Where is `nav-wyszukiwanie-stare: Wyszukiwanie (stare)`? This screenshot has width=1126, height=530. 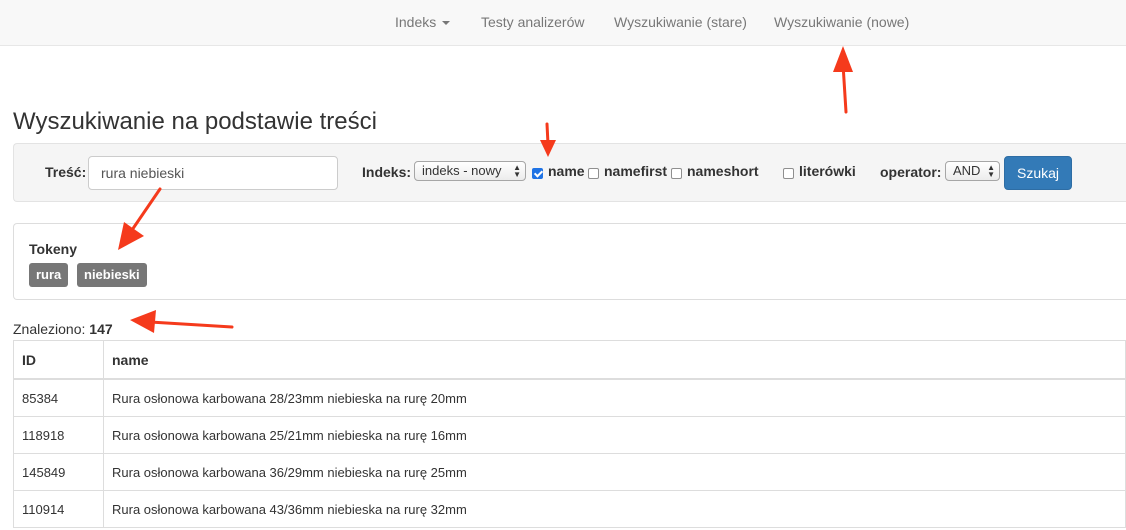
nav-wyszukiwanie-stare: Wyszukiwanie (stare) is located at coordinates (680, 22).